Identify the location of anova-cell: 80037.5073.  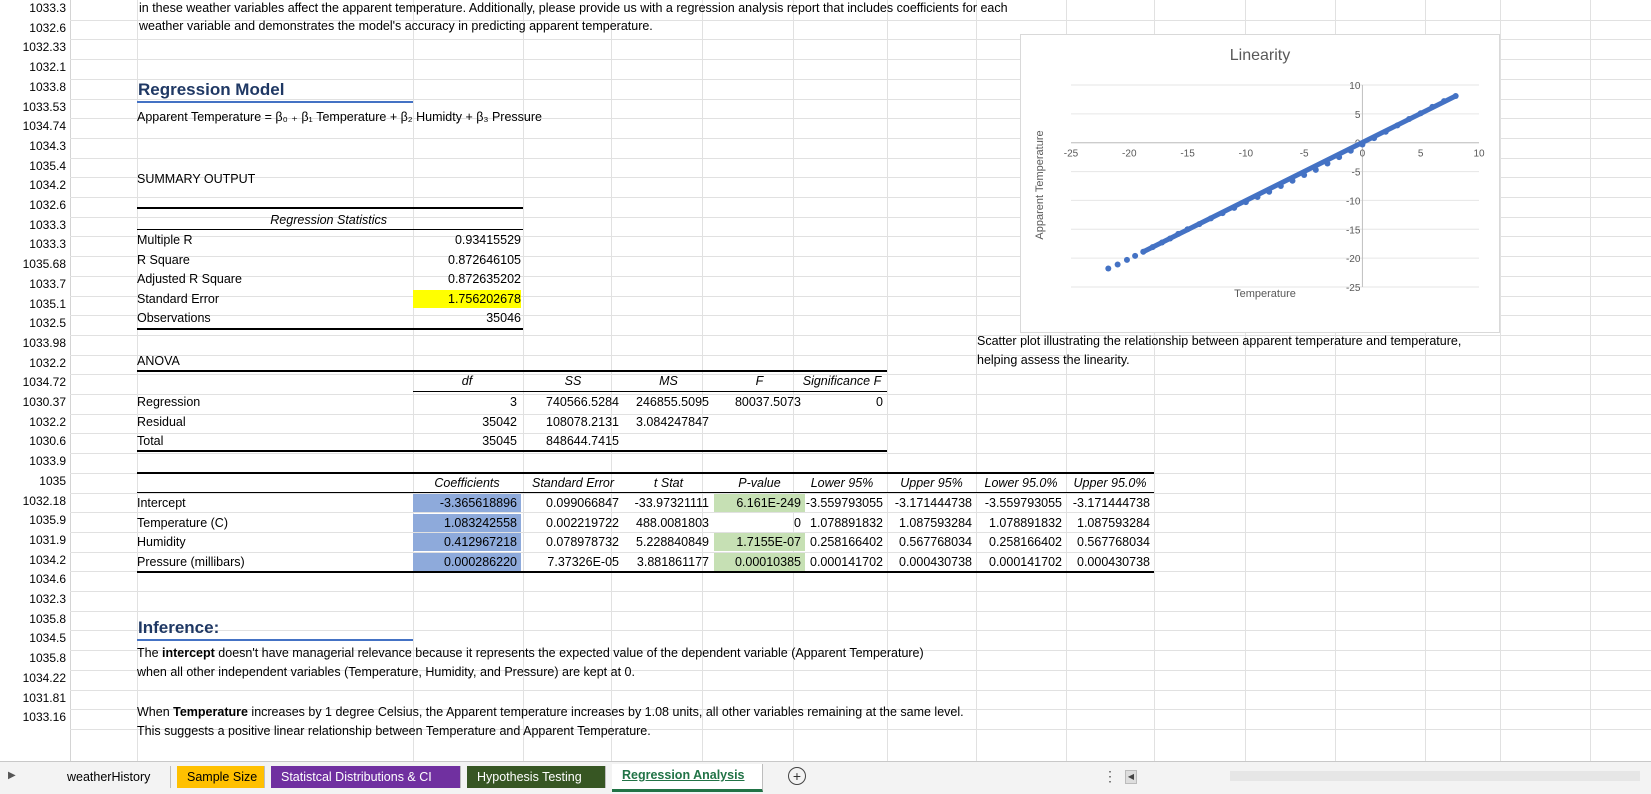
(757, 402).